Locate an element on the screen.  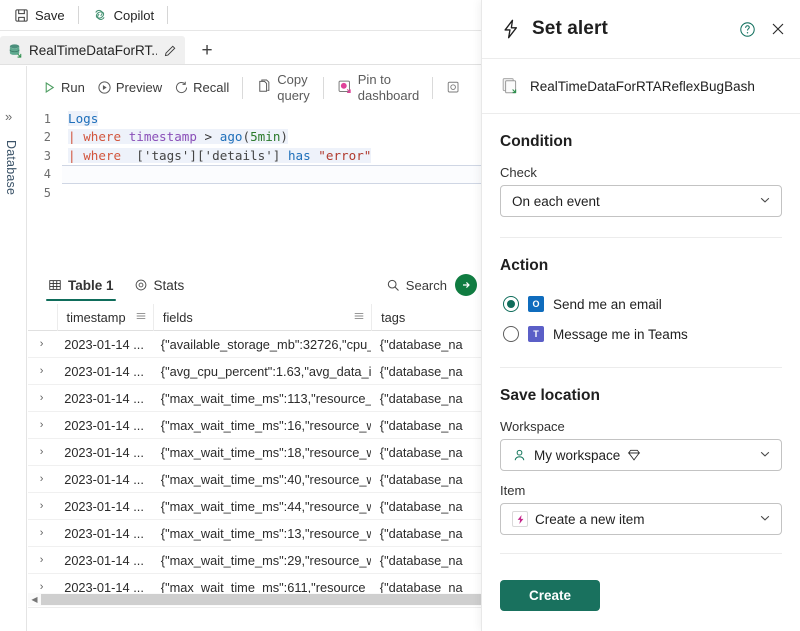
excel-export-button is located at coordinates (466, 285).